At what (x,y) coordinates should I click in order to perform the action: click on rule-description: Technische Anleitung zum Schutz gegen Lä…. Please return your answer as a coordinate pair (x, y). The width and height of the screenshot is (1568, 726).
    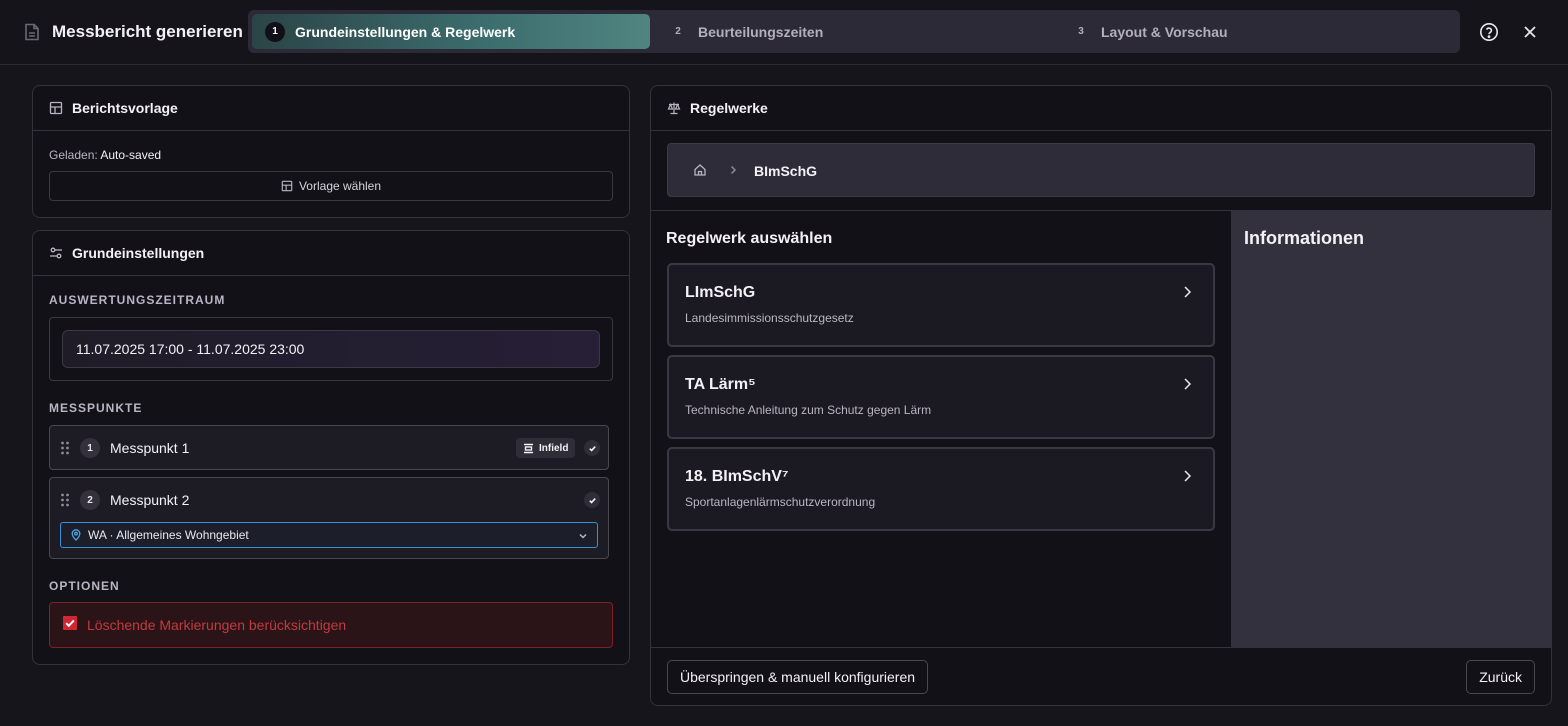
    Looking at the image, I should click on (808, 410).